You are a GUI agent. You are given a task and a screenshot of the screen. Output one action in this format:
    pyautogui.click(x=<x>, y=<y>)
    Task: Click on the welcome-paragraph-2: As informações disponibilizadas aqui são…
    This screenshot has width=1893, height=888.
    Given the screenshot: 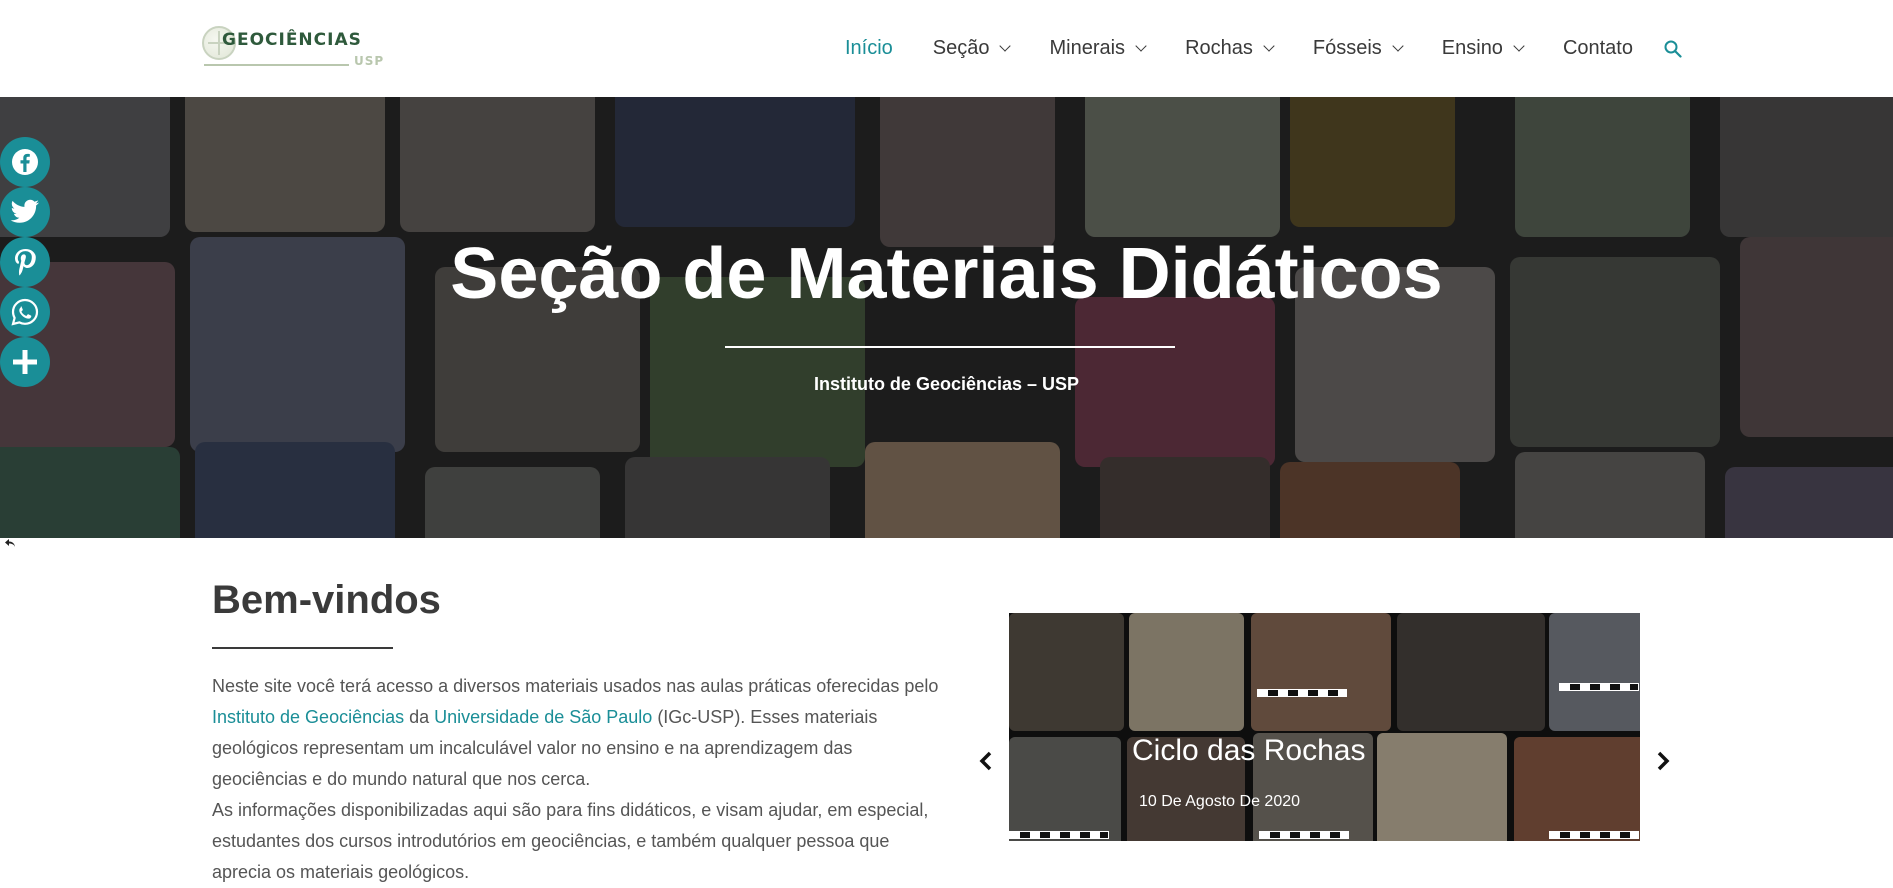 What is the action you would take?
    pyautogui.click(x=570, y=841)
    